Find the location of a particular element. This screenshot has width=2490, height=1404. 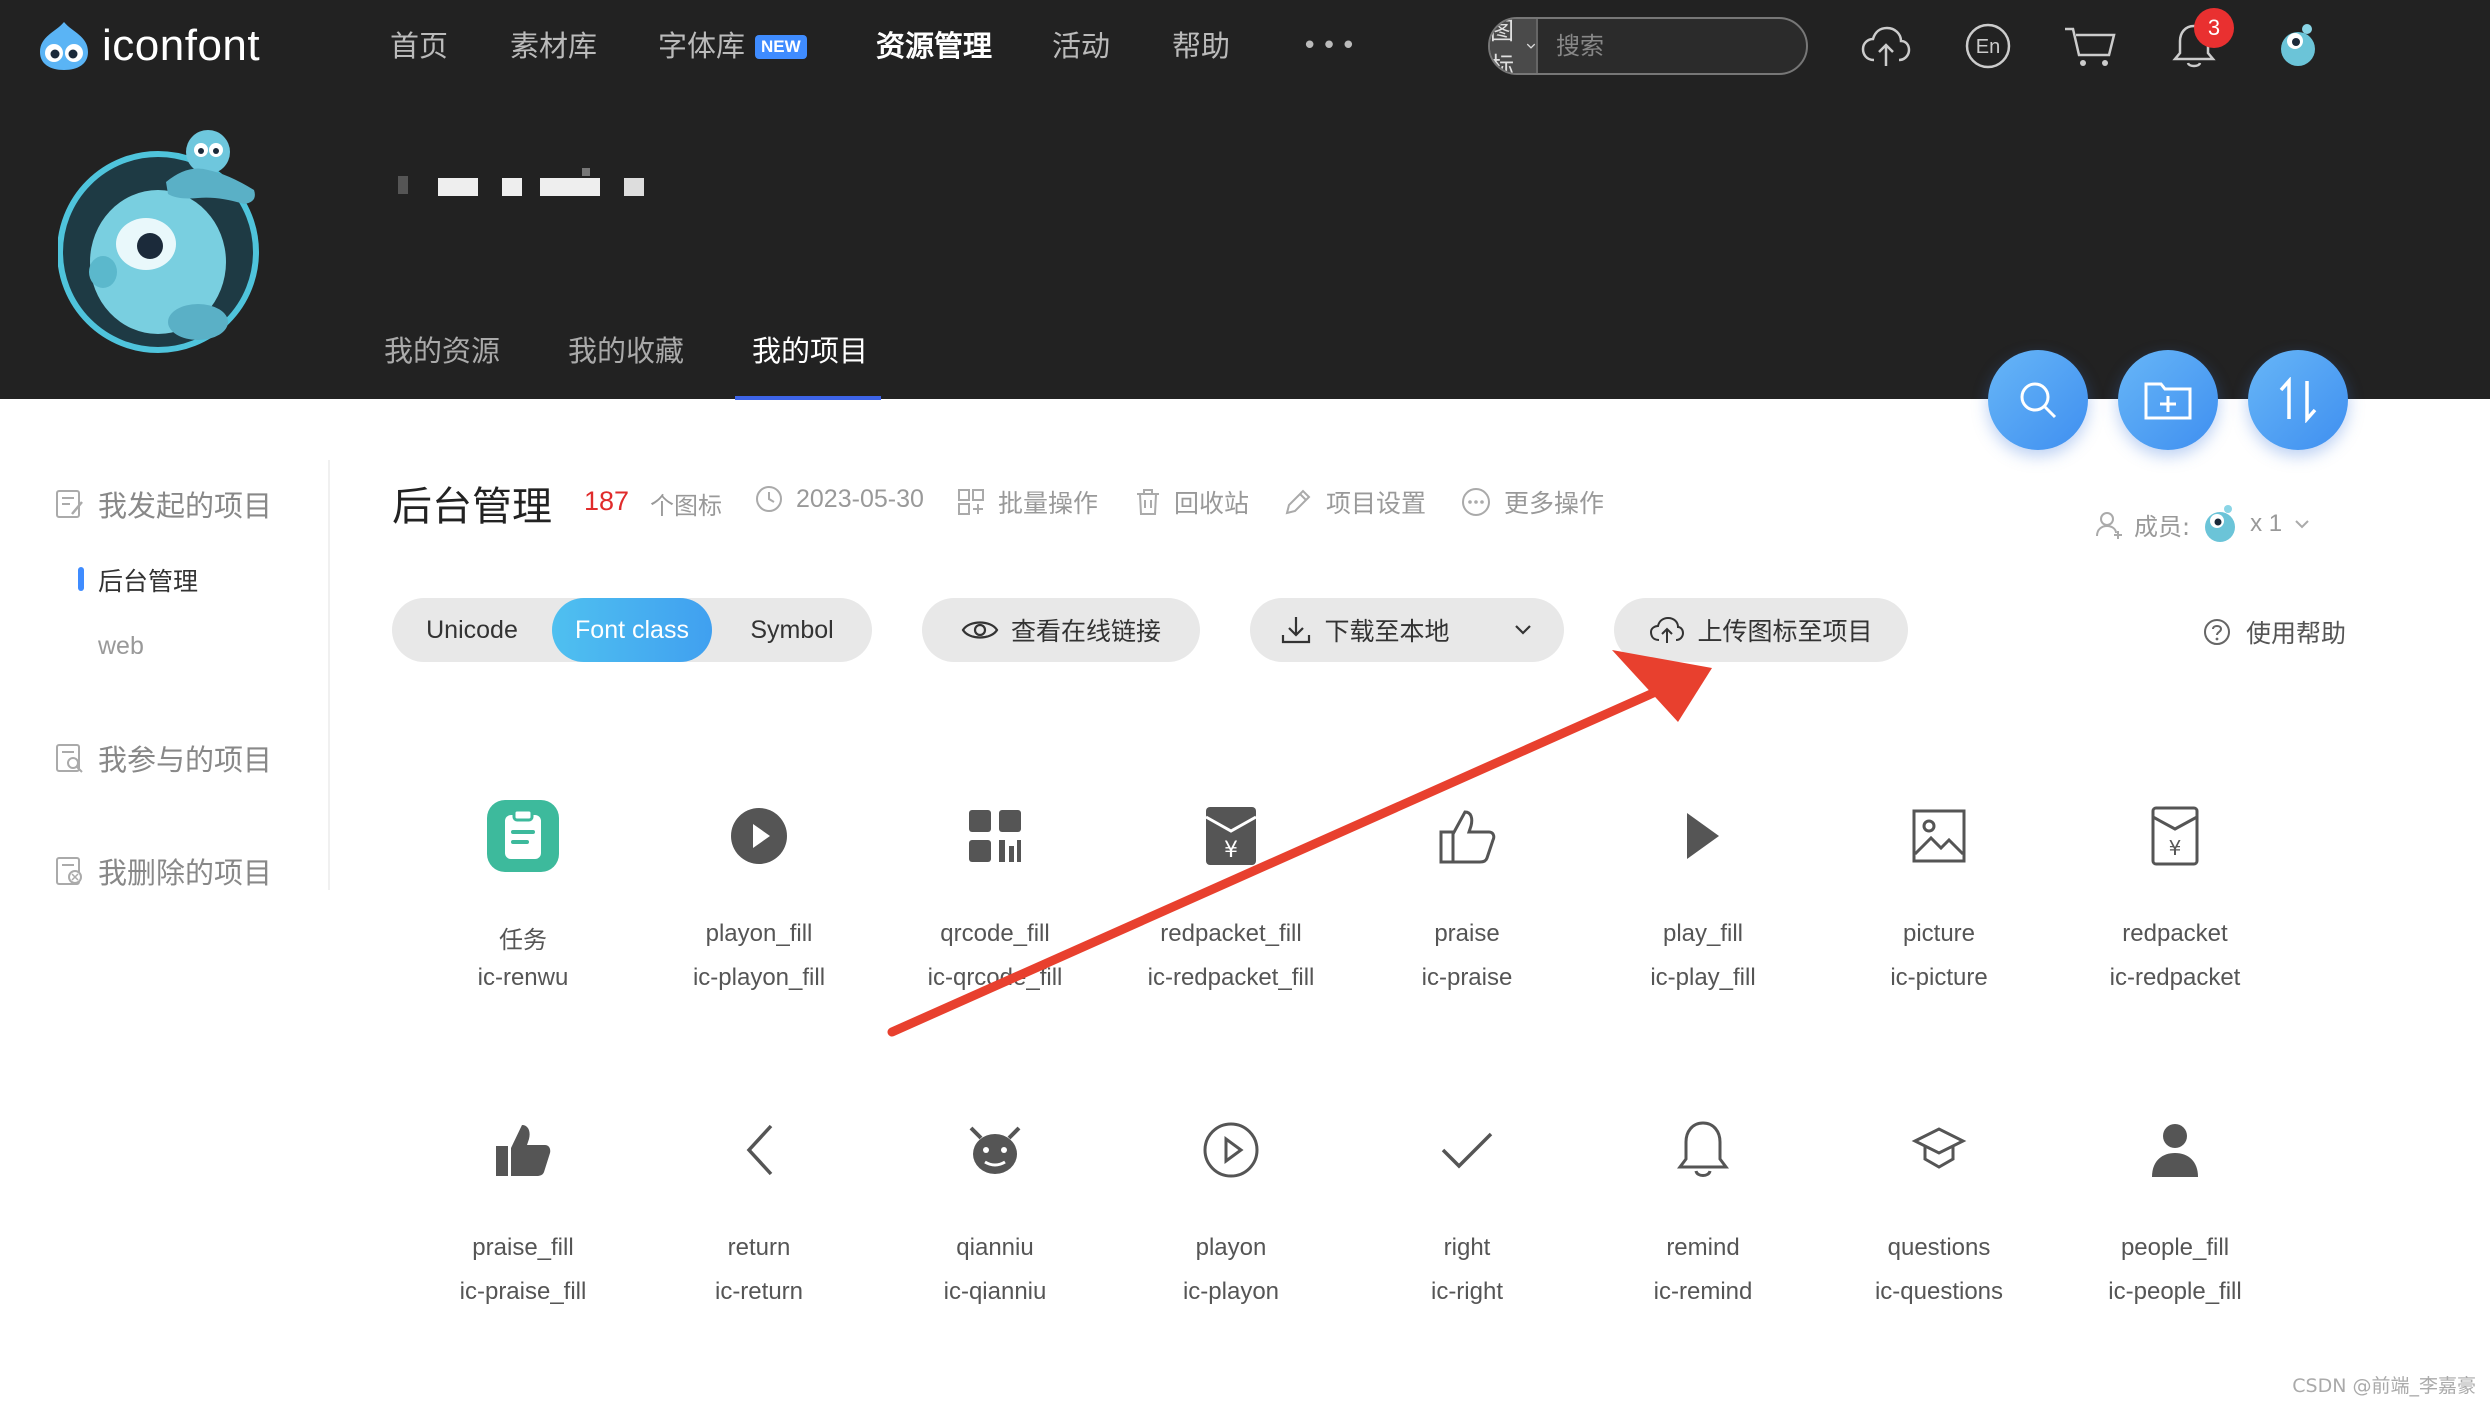

remind-icon is located at coordinates (1703, 1150).